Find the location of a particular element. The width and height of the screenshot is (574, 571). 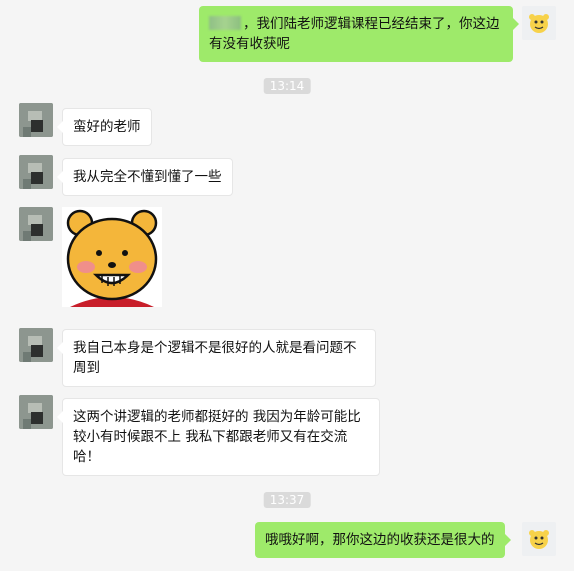

timestamp: 13:37 is located at coordinates (287, 500).